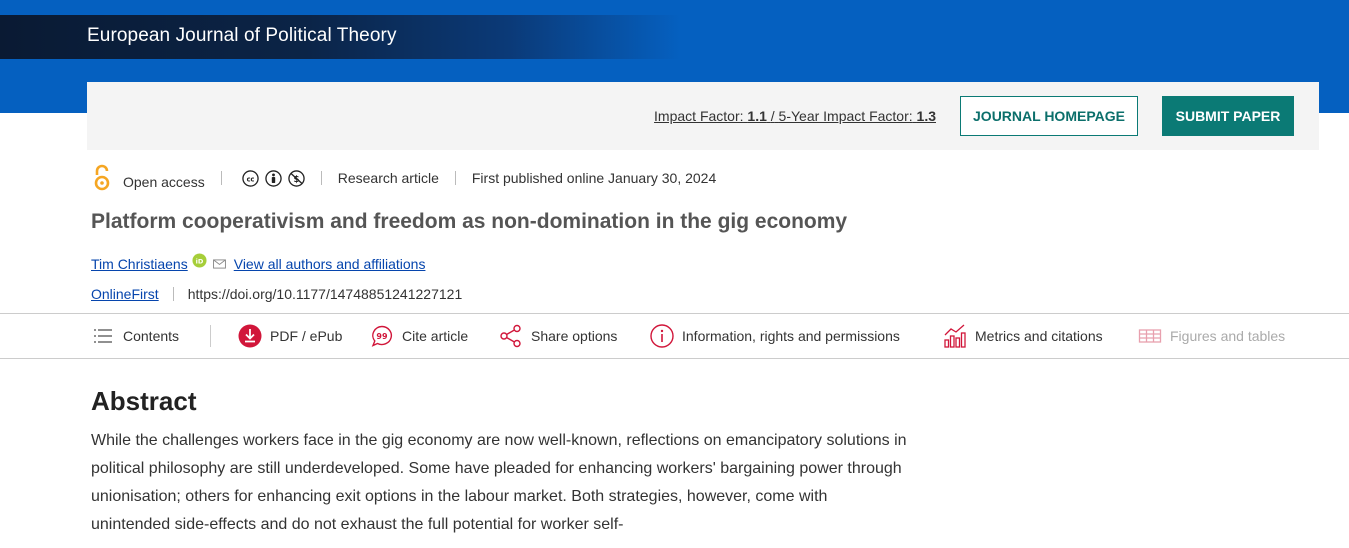 Image resolution: width=1349 pixels, height=548 pixels. I want to click on information-rights-tool: Information, rights and permissions, so click(775, 336).